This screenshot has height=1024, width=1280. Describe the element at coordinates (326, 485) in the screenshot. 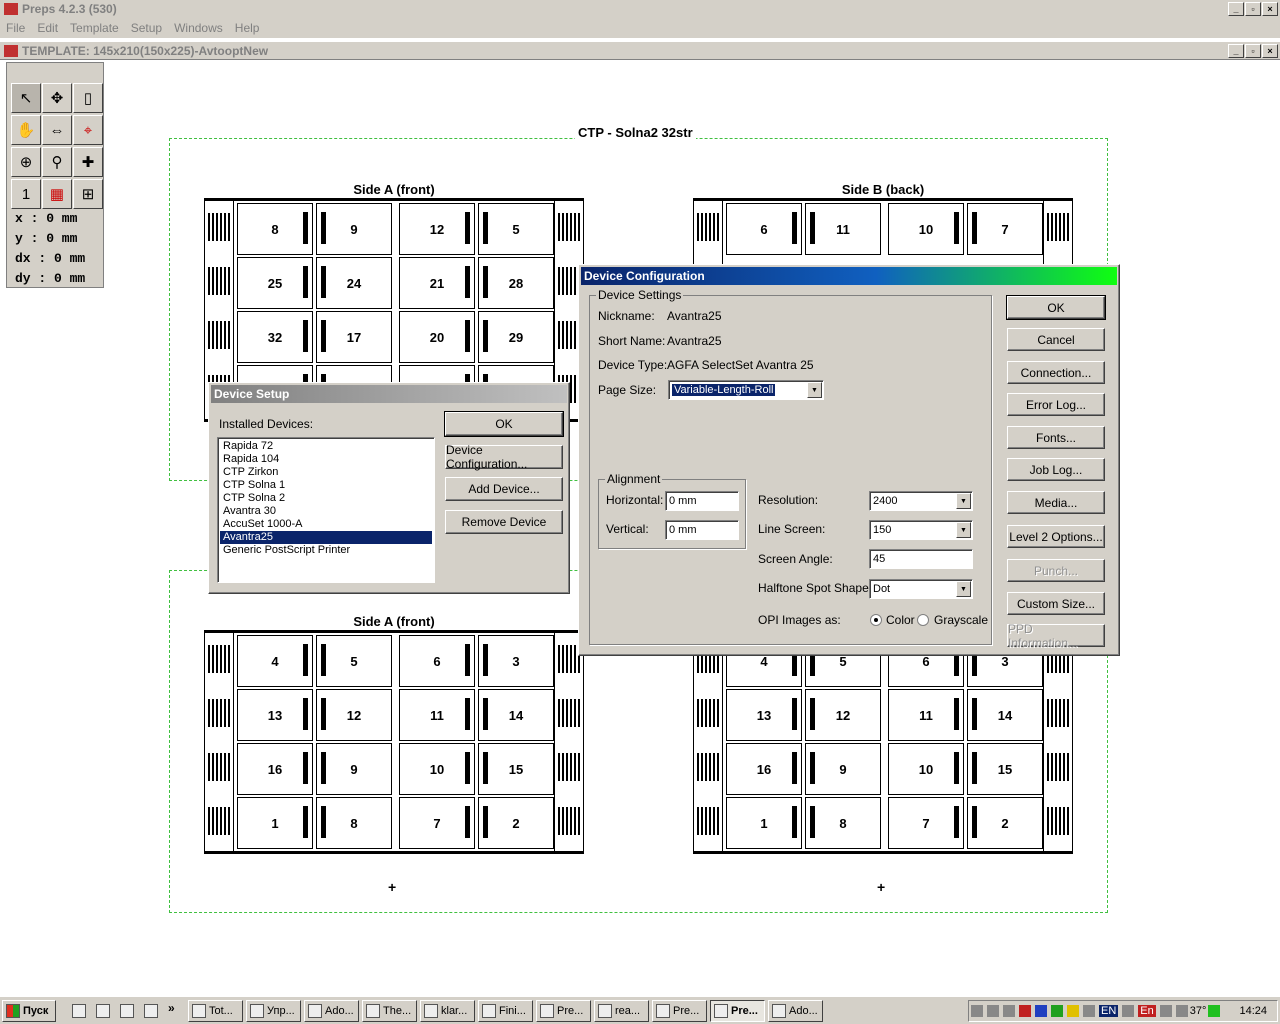

I see `device-list-item: CTP Solna 1` at that location.